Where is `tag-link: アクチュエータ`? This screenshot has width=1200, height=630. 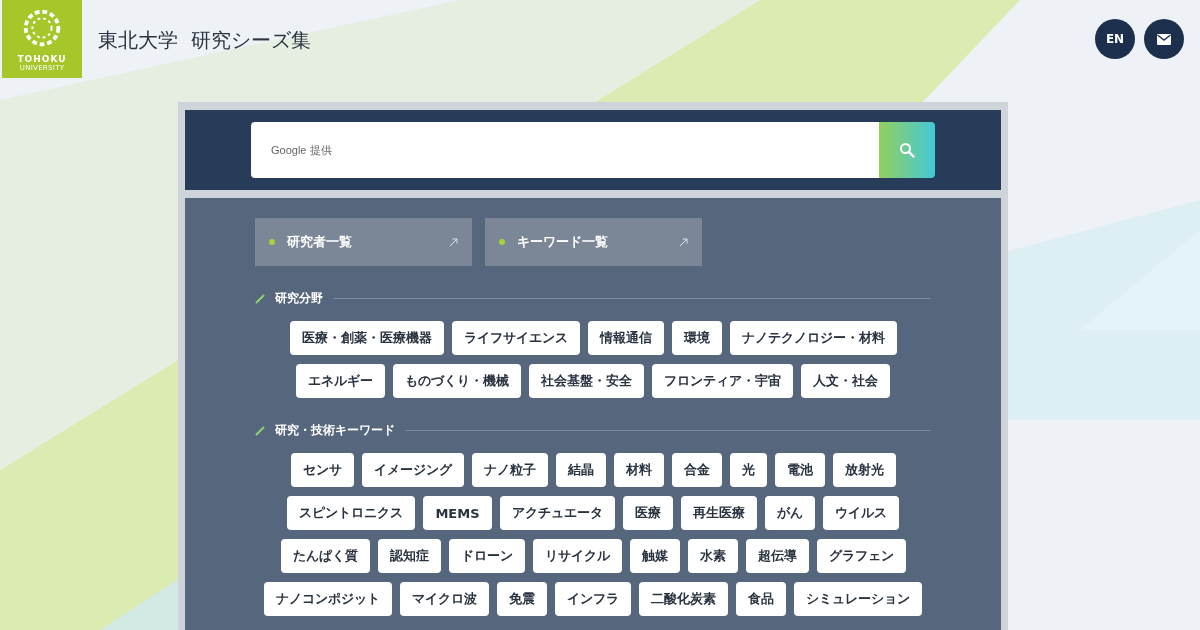
tag-link: アクチュエータ is located at coordinates (557, 513).